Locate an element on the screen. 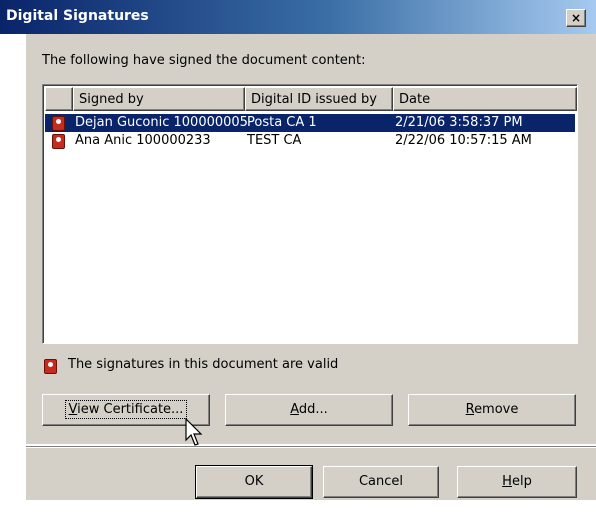 Image resolution: width=596 pixels, height=515 pixels. help-button: Help is located at coordinates (517, 482).